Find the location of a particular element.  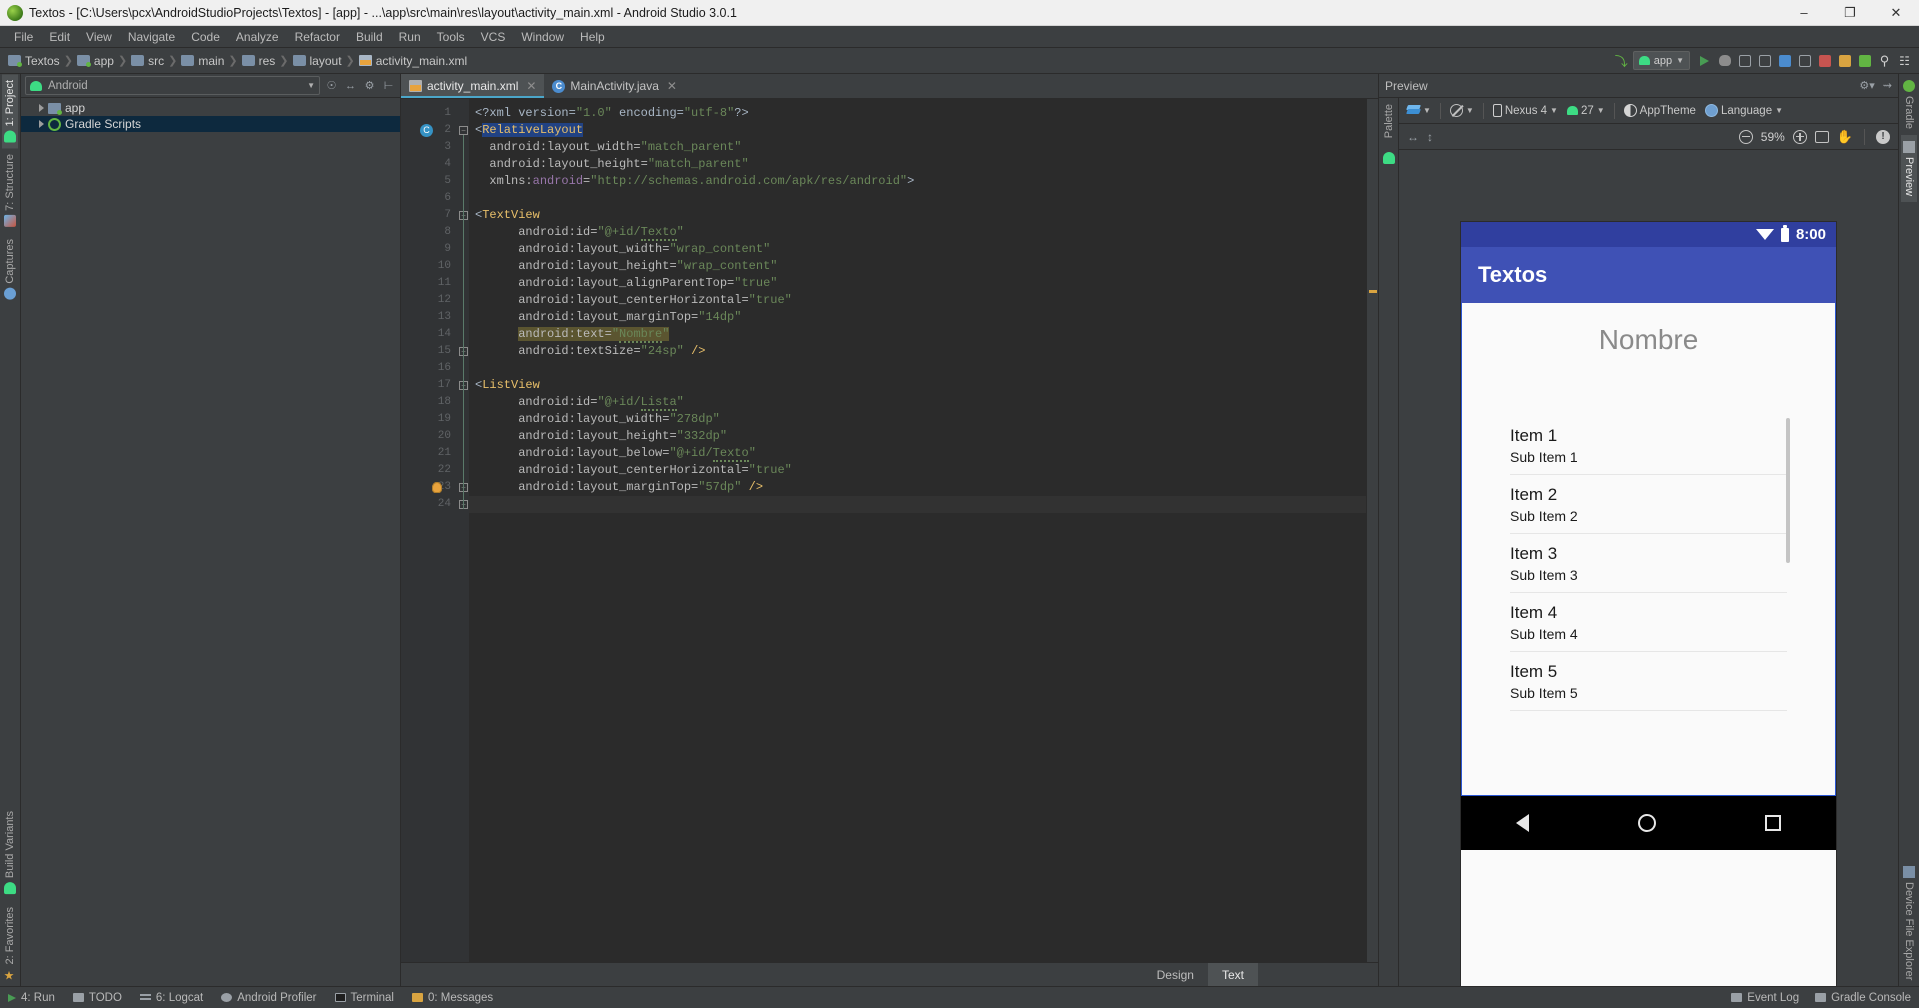

menu-file: File is located at coordinates (23, 37).